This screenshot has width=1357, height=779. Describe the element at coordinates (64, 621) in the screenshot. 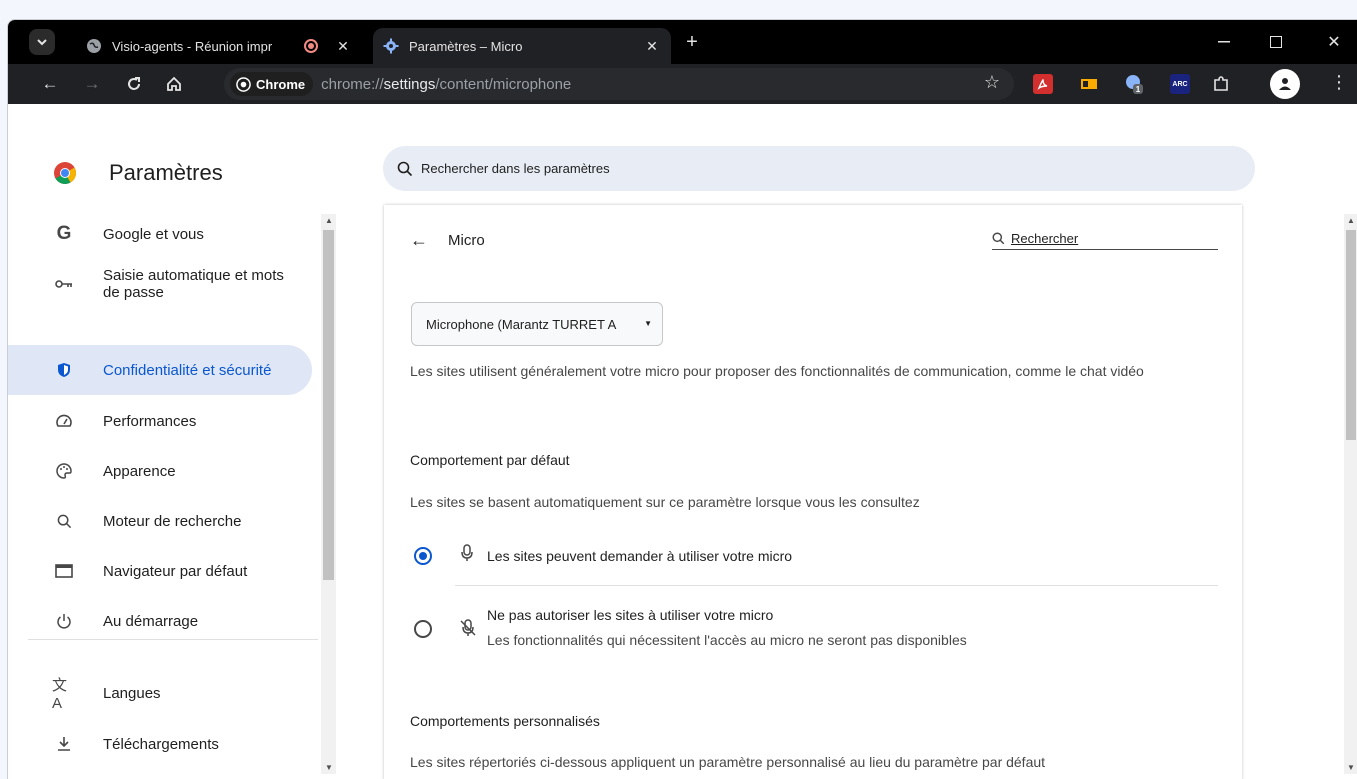

I see `power-icon` at that location.